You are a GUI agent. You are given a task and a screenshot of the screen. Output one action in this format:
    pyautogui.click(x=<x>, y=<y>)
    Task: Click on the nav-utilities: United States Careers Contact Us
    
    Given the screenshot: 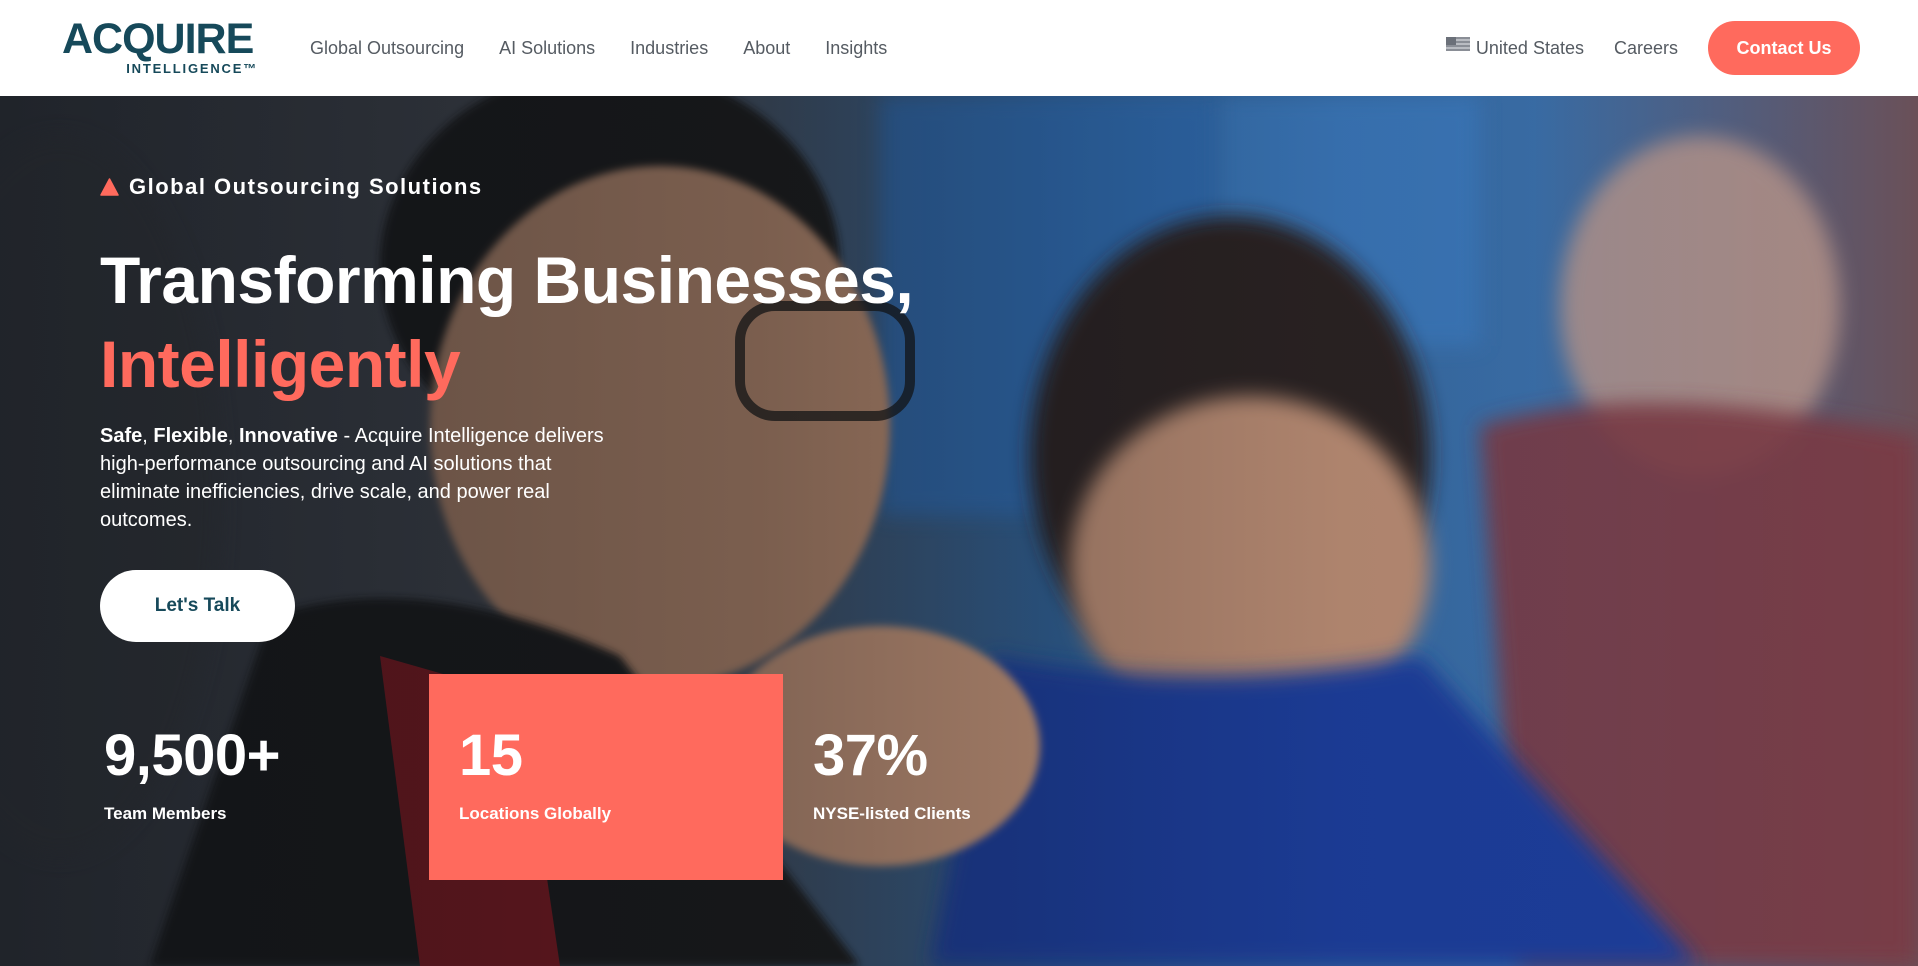 What is the action you would take?
    pyautogui.click(x=1652, y=48)
    